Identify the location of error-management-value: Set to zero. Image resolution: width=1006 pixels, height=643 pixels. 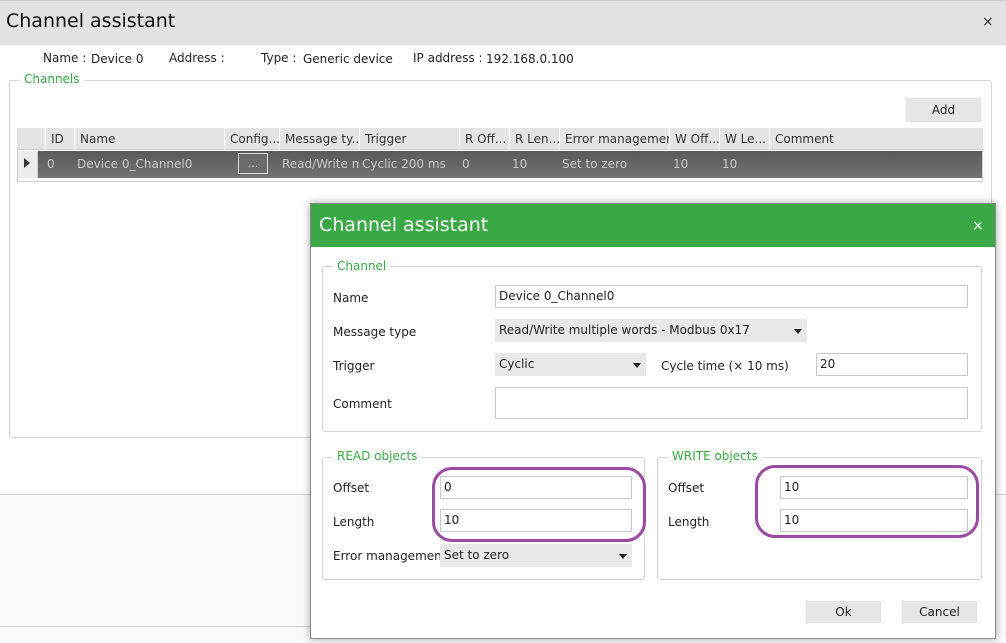
(477, 555).